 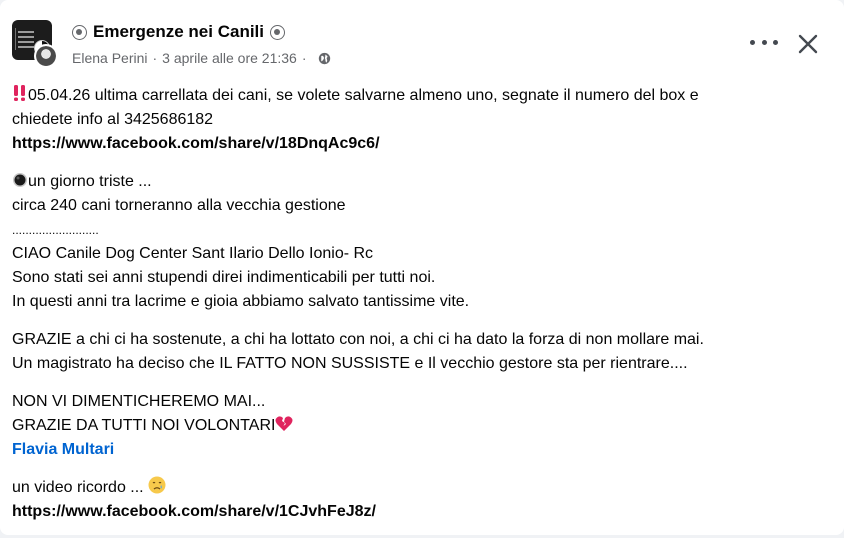 I want to click on author-avatar, so click(x=46, y=56).